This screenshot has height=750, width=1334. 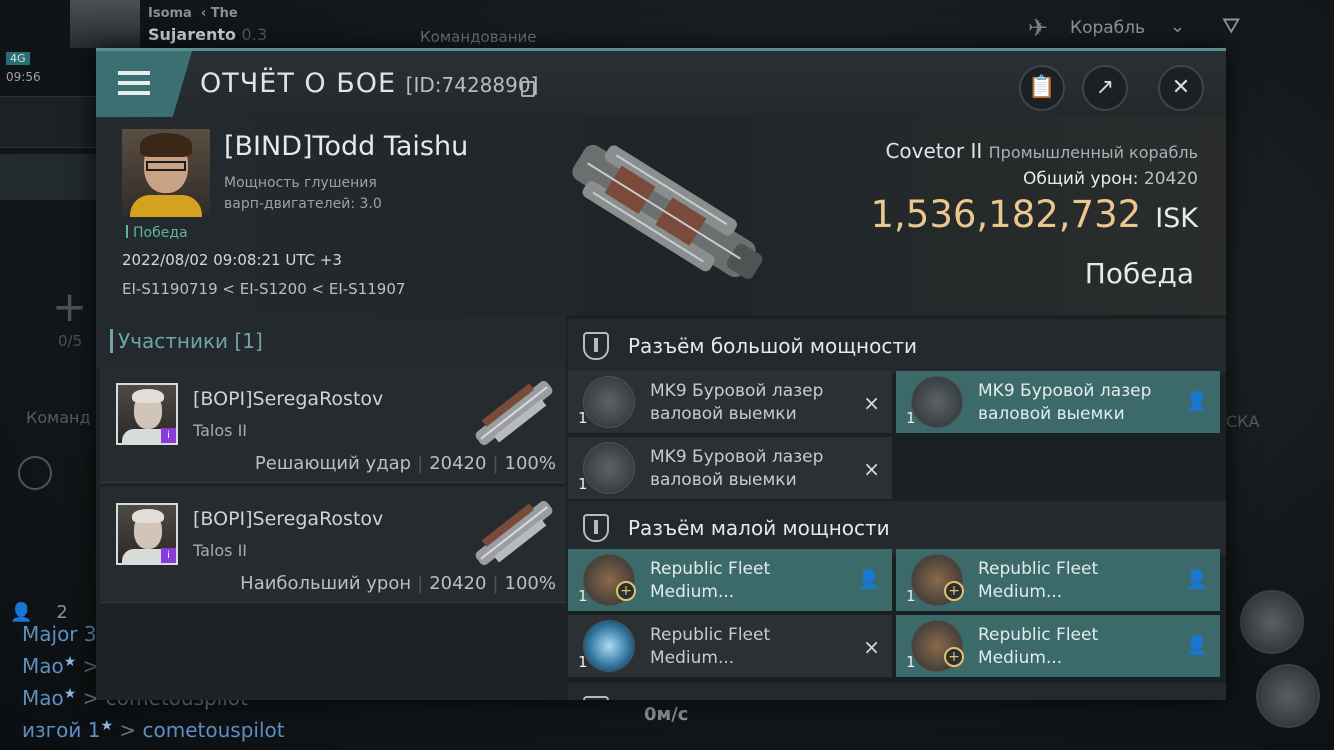 What do you see at coordinates (1041, 151) in the screenshot?
I see `victim-ship-name: Covetor II Промышленный корабль` at bounding box center [1041, 151].